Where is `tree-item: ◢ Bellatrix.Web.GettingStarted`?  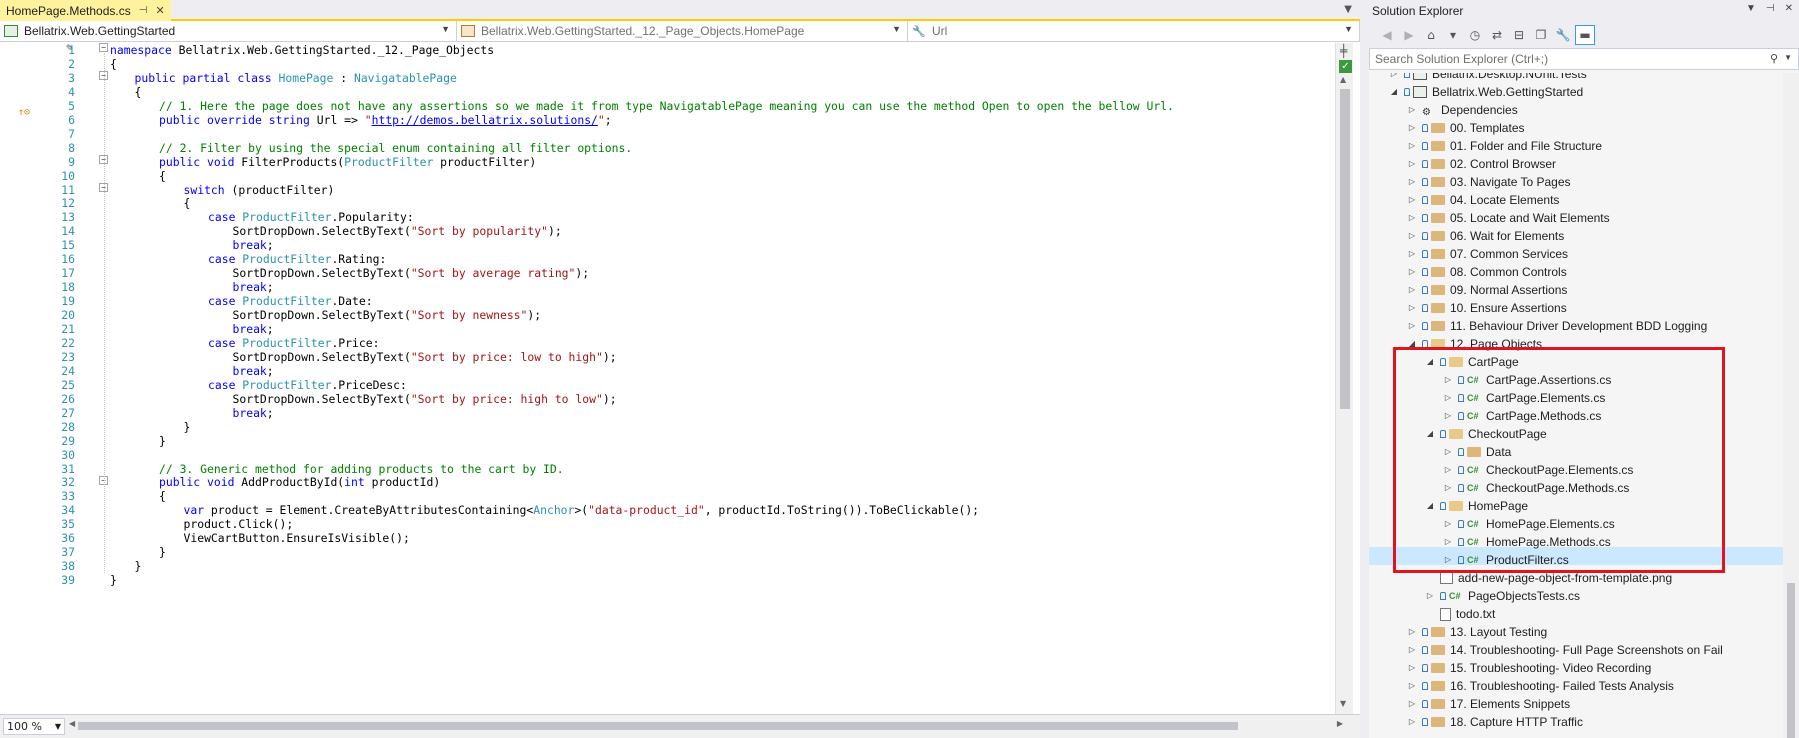
tree-item: ◢ Bellatrix.Web.GettingStarted is located at coordinates (1486, 92).